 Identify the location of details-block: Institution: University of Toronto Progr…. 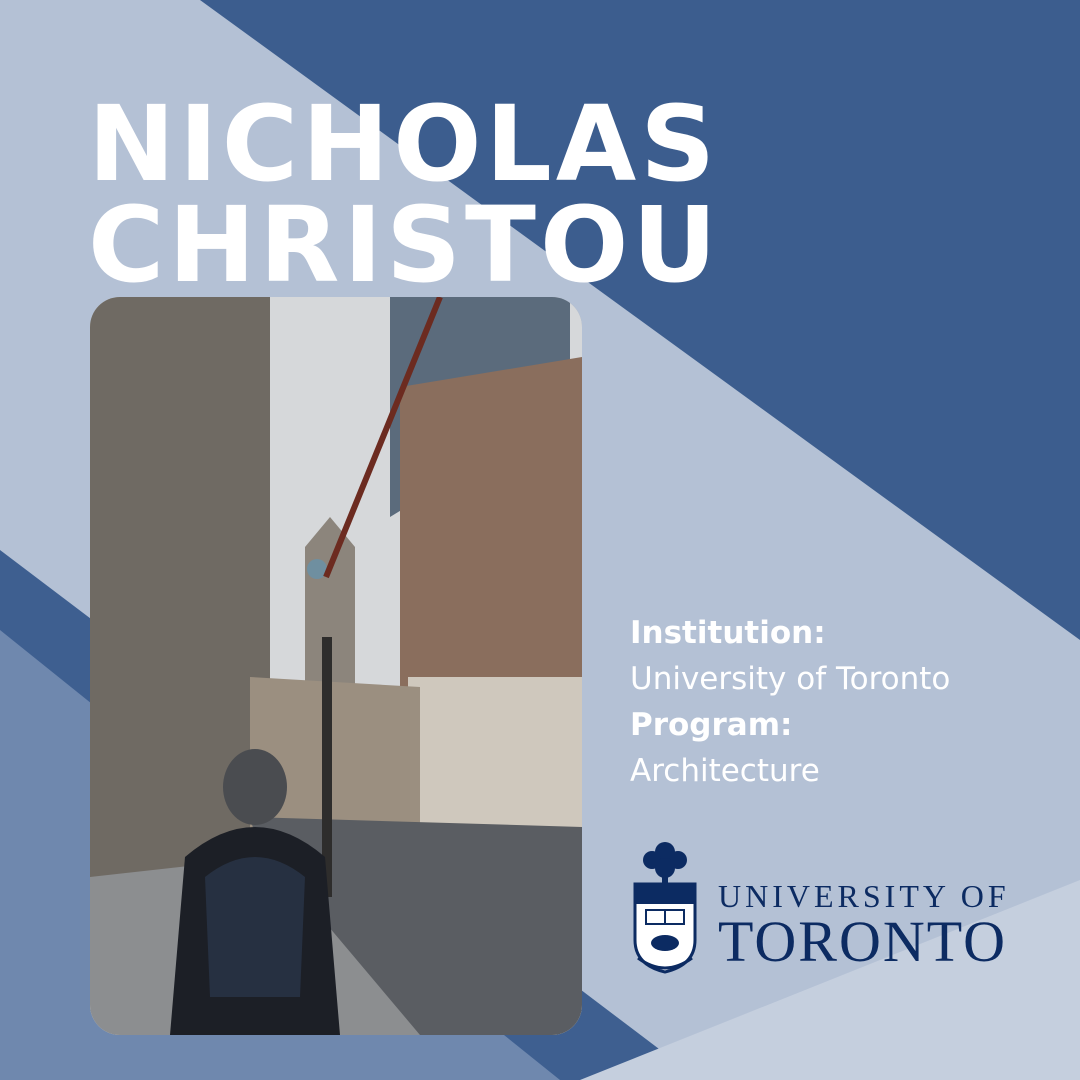
(850, 702).